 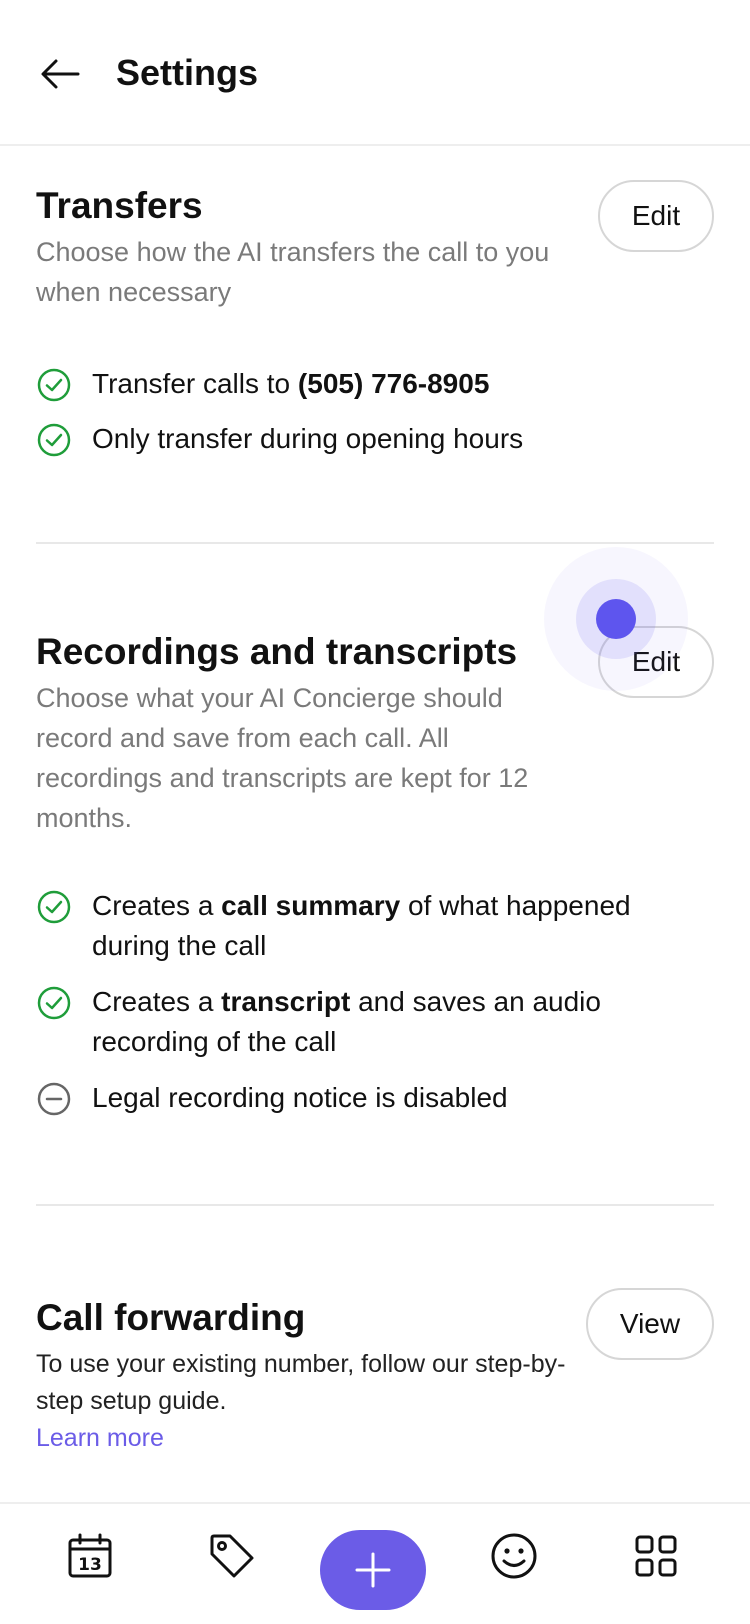 What do you see at coordinates (308, 438) in the screenshot?
I see `item-text: Only transfer during opening hours` at bounding box center [308, 438].